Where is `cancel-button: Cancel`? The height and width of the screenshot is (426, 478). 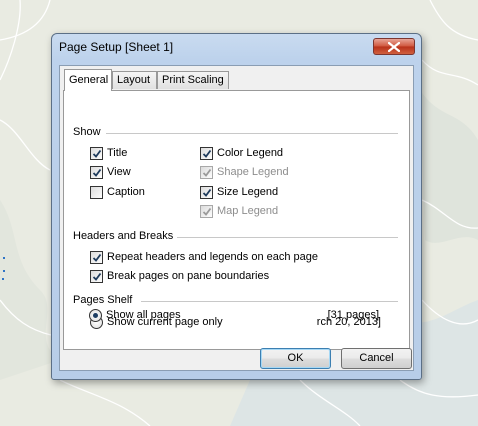 cancel-button: Cancel is located at coordinates (376, 358).